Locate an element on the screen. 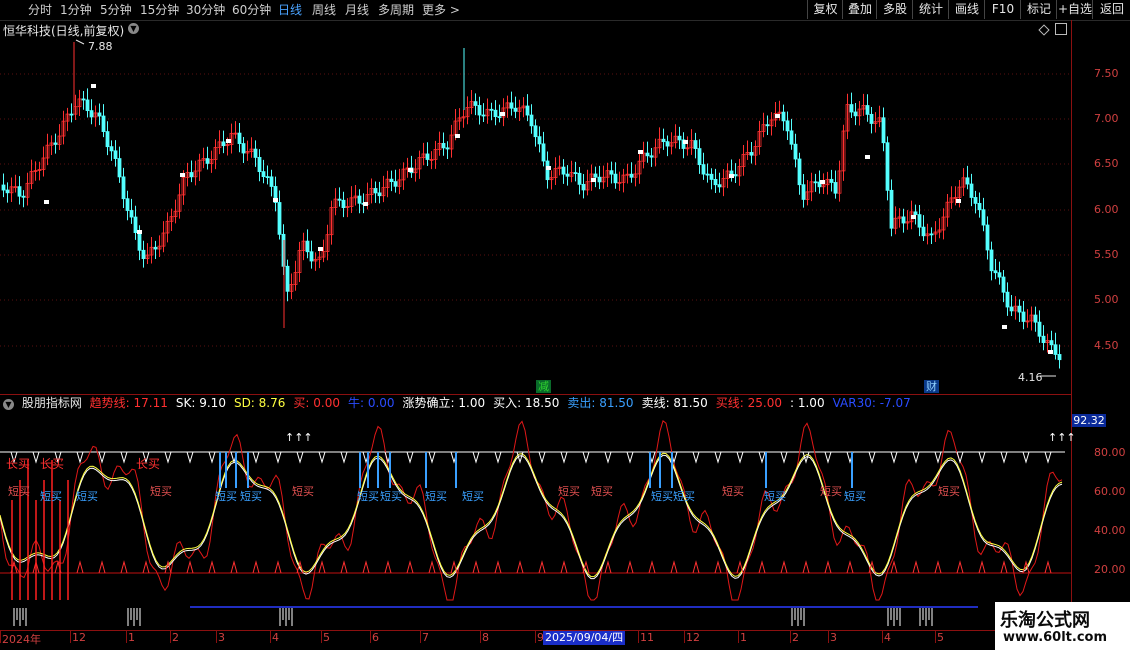 This screenshot has width=1130, height=650. x-axis-label: 12 is located at coordinates (693, 637).